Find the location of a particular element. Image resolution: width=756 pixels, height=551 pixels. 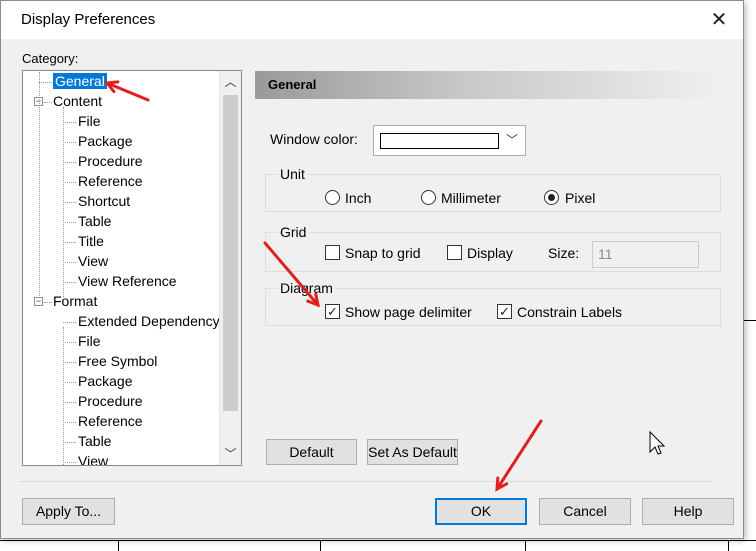

default-button: Default is located at coordinates (311, 452).